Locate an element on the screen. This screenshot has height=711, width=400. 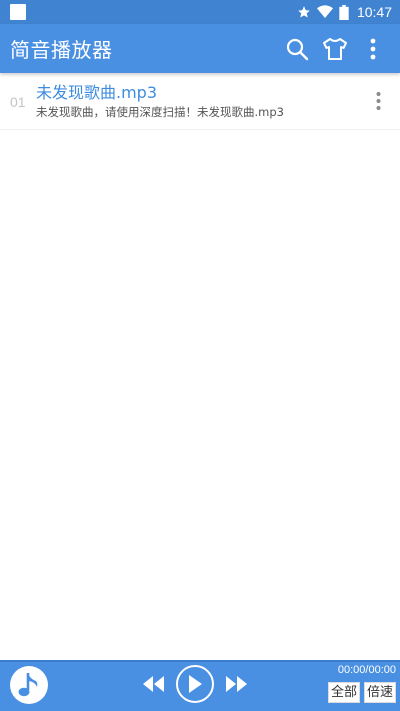
song-more-button is located at coordinates (378, 101).